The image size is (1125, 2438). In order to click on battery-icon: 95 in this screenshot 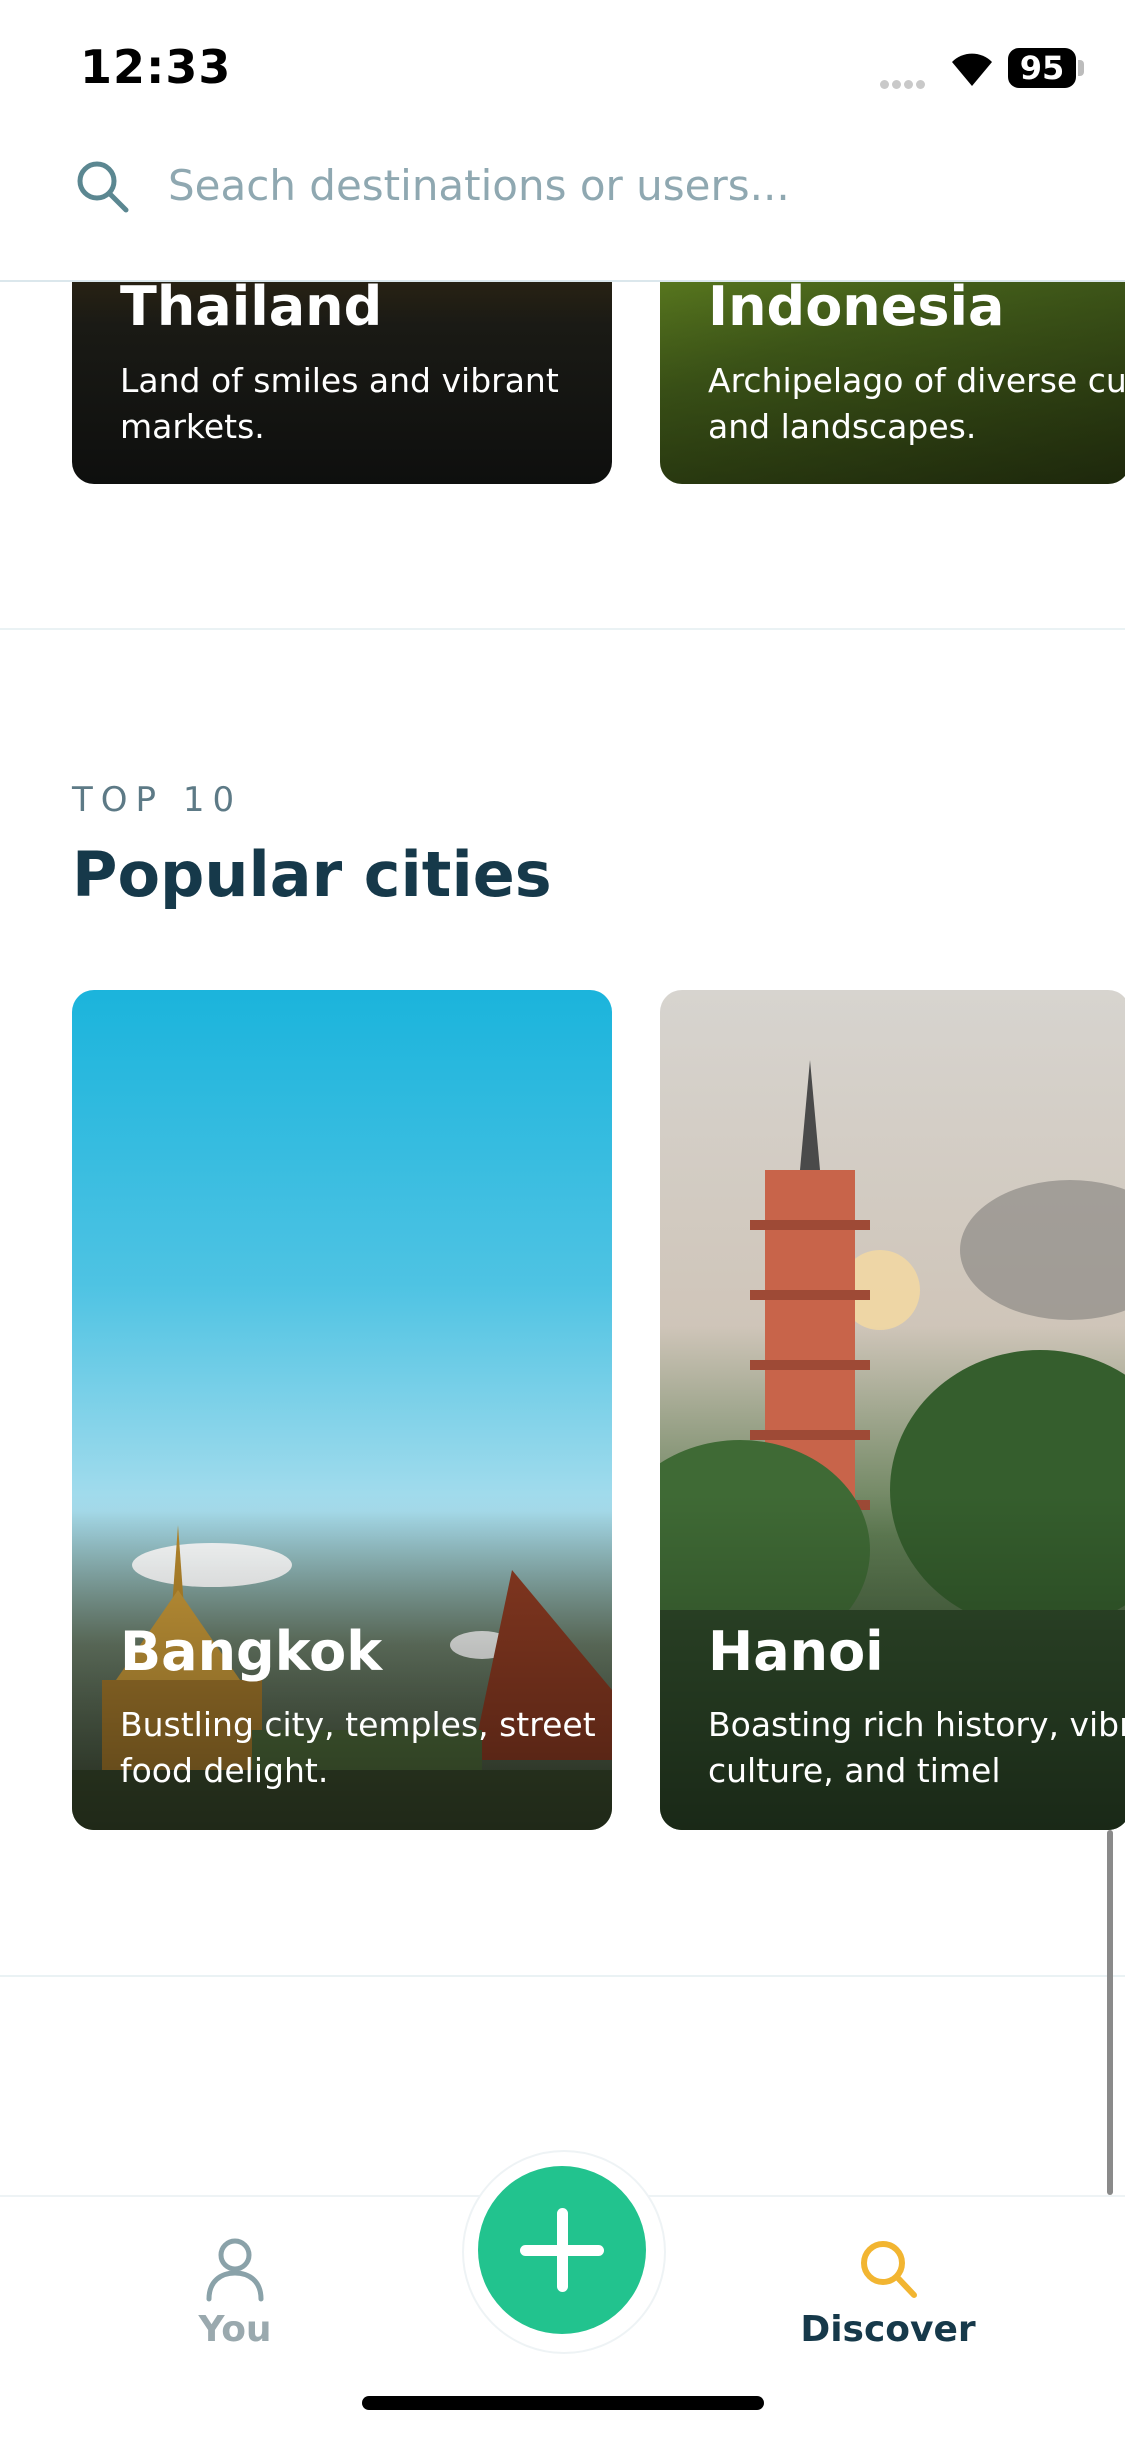, I will do `click(1042, 68)`.